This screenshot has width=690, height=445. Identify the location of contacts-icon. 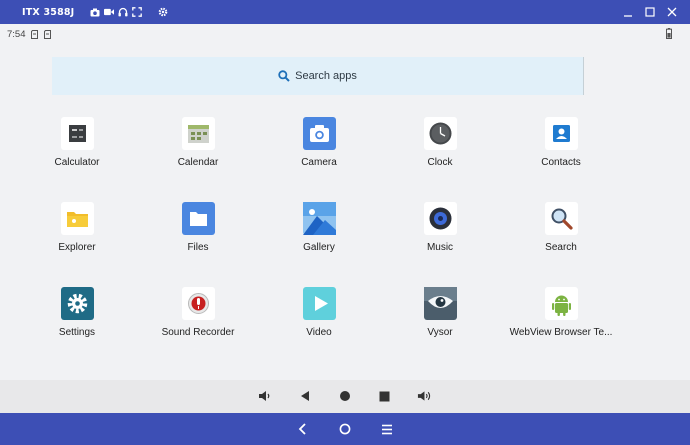
(561, 133).